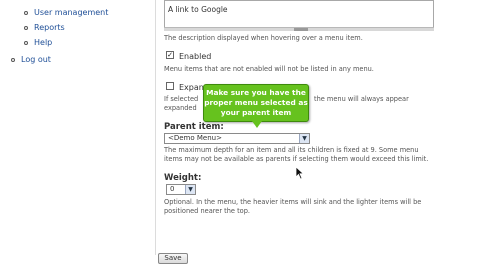 The height and width of the screenshot is (270, 480). Describe the element at coordinates (207, 211) in the screenshot. I see `weight-help-line2: positioned nearer the top.` at that location.